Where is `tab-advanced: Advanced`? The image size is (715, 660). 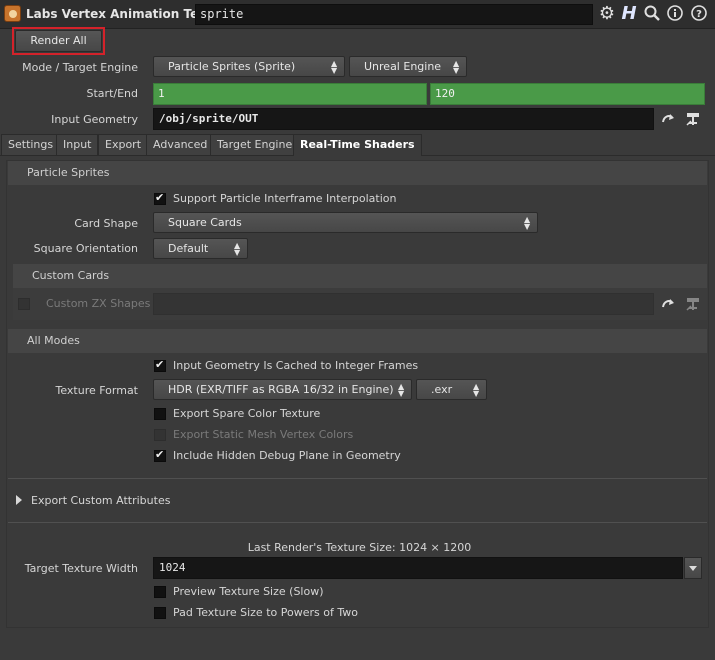
tab-advanced: Advanced is located at coordinates (180, 144).